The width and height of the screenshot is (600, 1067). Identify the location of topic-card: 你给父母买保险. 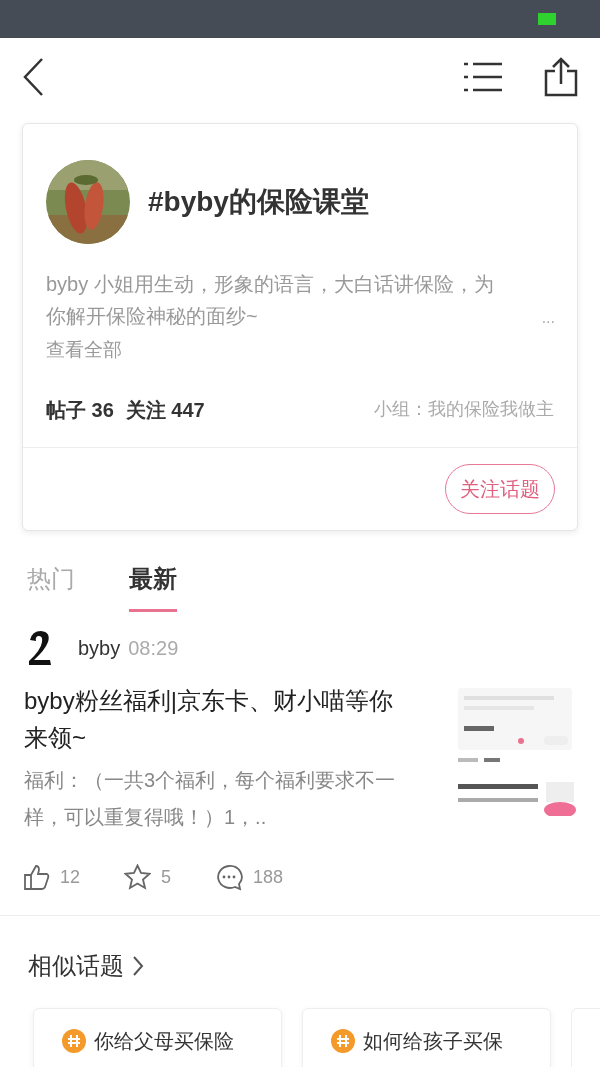
(157, 1037).